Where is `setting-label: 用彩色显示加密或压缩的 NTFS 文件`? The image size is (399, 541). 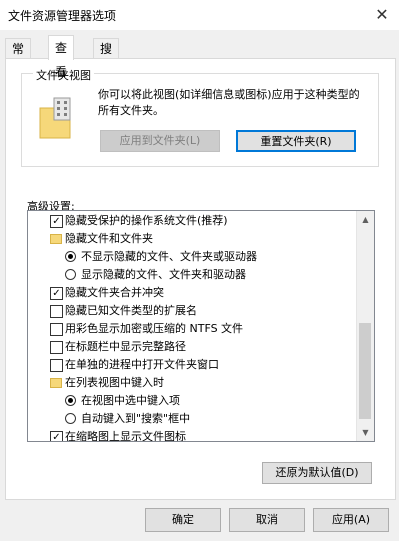
setting-label: 用彩色显示加密或压缩的 NTFS 文件 is located at coordinates (154, 328).